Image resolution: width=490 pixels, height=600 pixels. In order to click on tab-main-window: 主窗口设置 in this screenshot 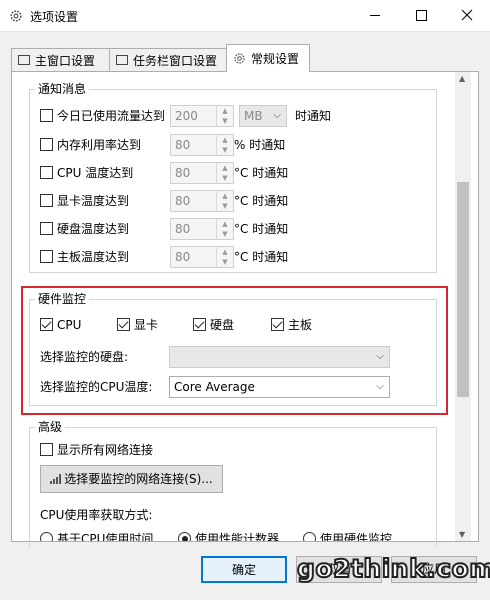, I will do `click(60, 59)`.